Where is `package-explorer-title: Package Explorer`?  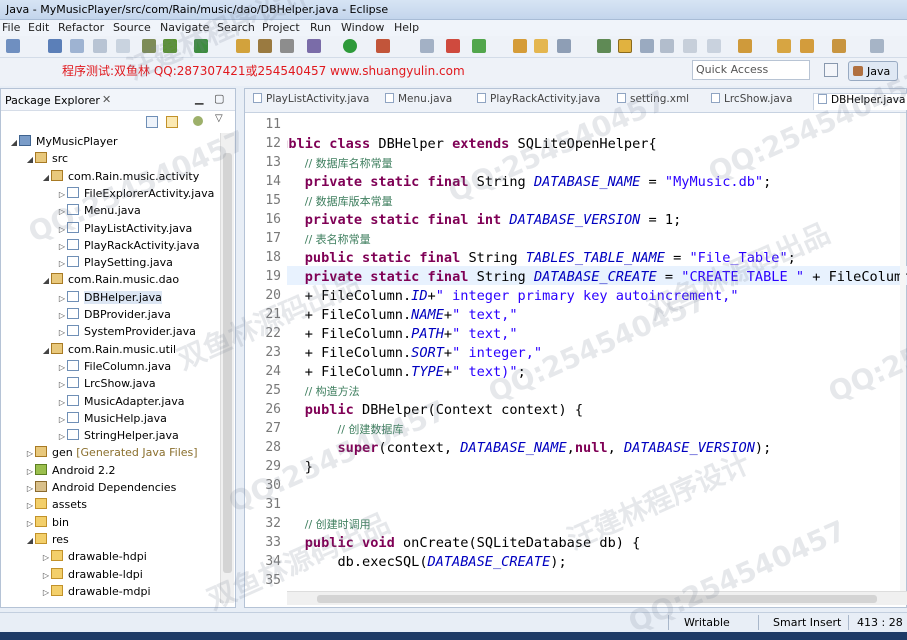 package-explorer-title: Package Explorer is located at coordinates (52, 100).